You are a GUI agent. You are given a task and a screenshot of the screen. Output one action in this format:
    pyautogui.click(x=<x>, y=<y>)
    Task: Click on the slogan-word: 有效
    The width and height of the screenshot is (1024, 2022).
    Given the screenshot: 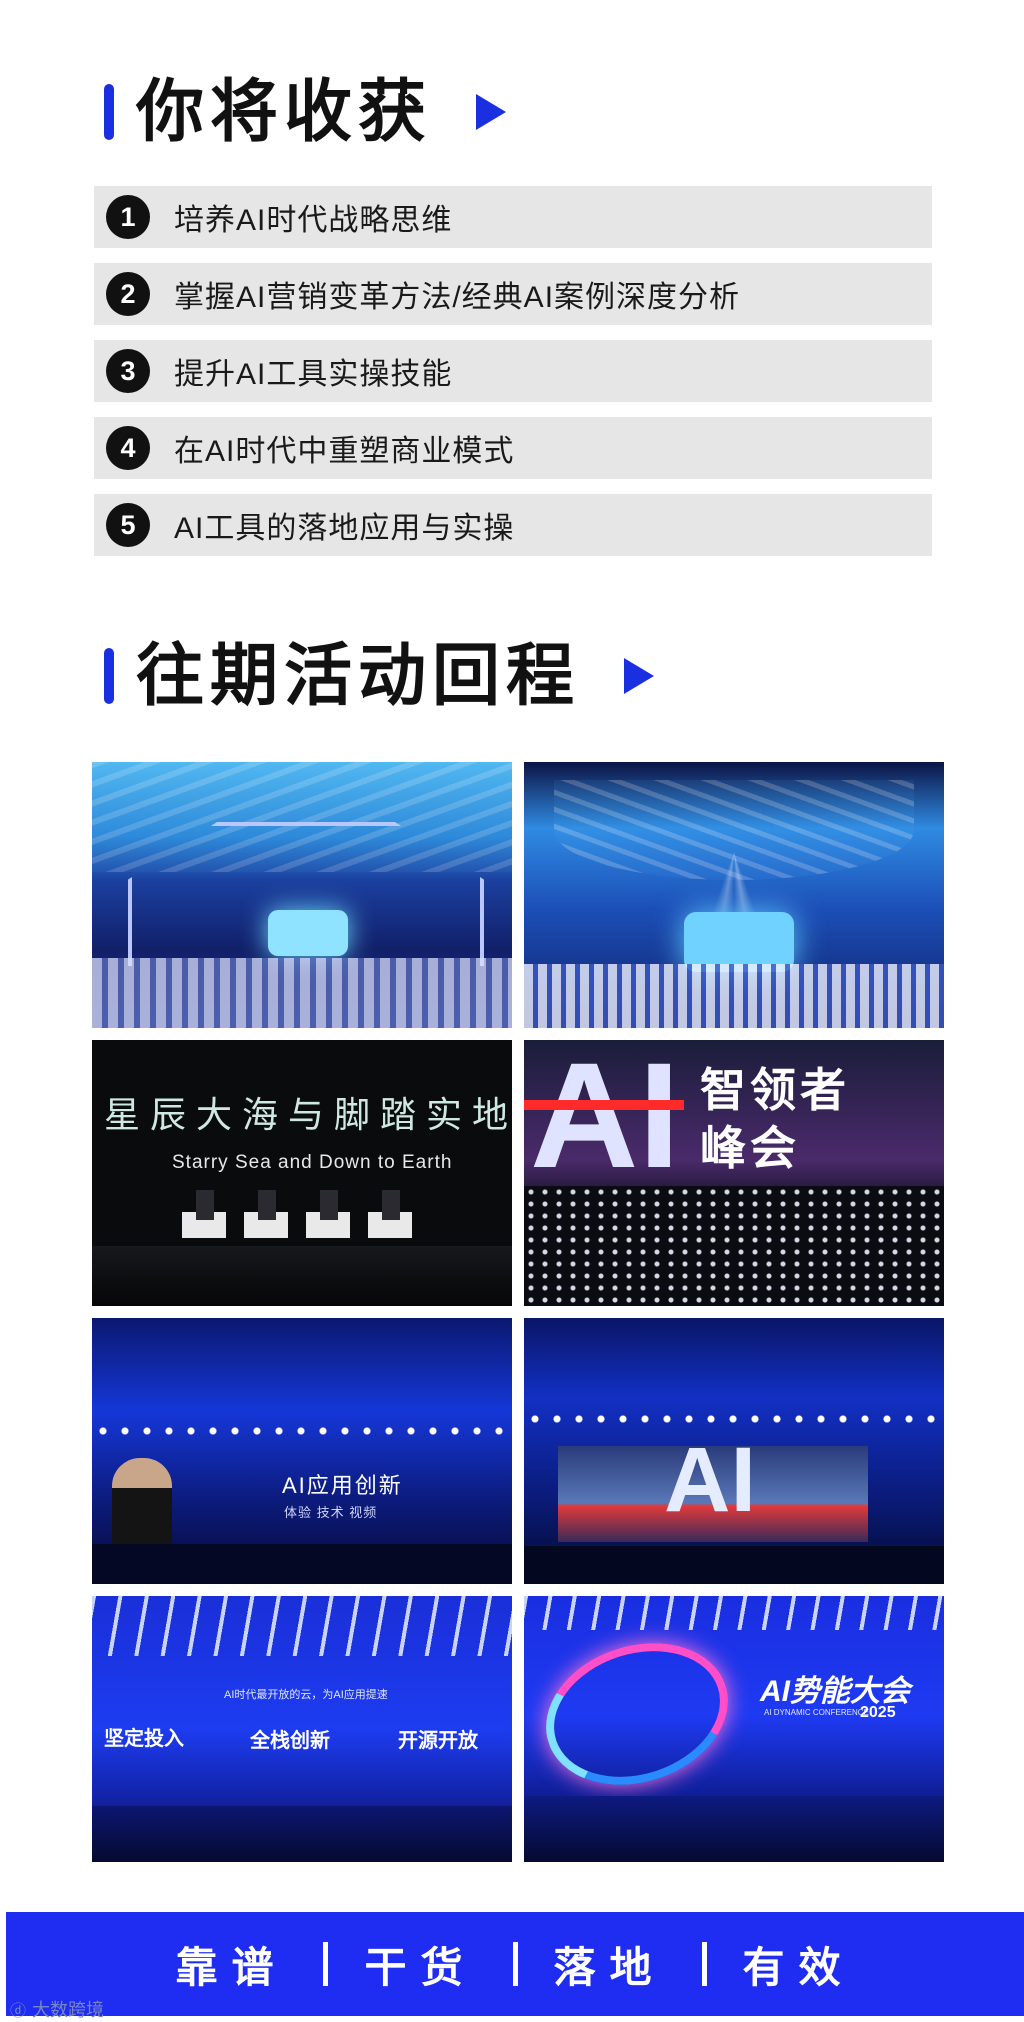 What is the action you would take?
    pyautogui.click(x=798, y=1967)
    